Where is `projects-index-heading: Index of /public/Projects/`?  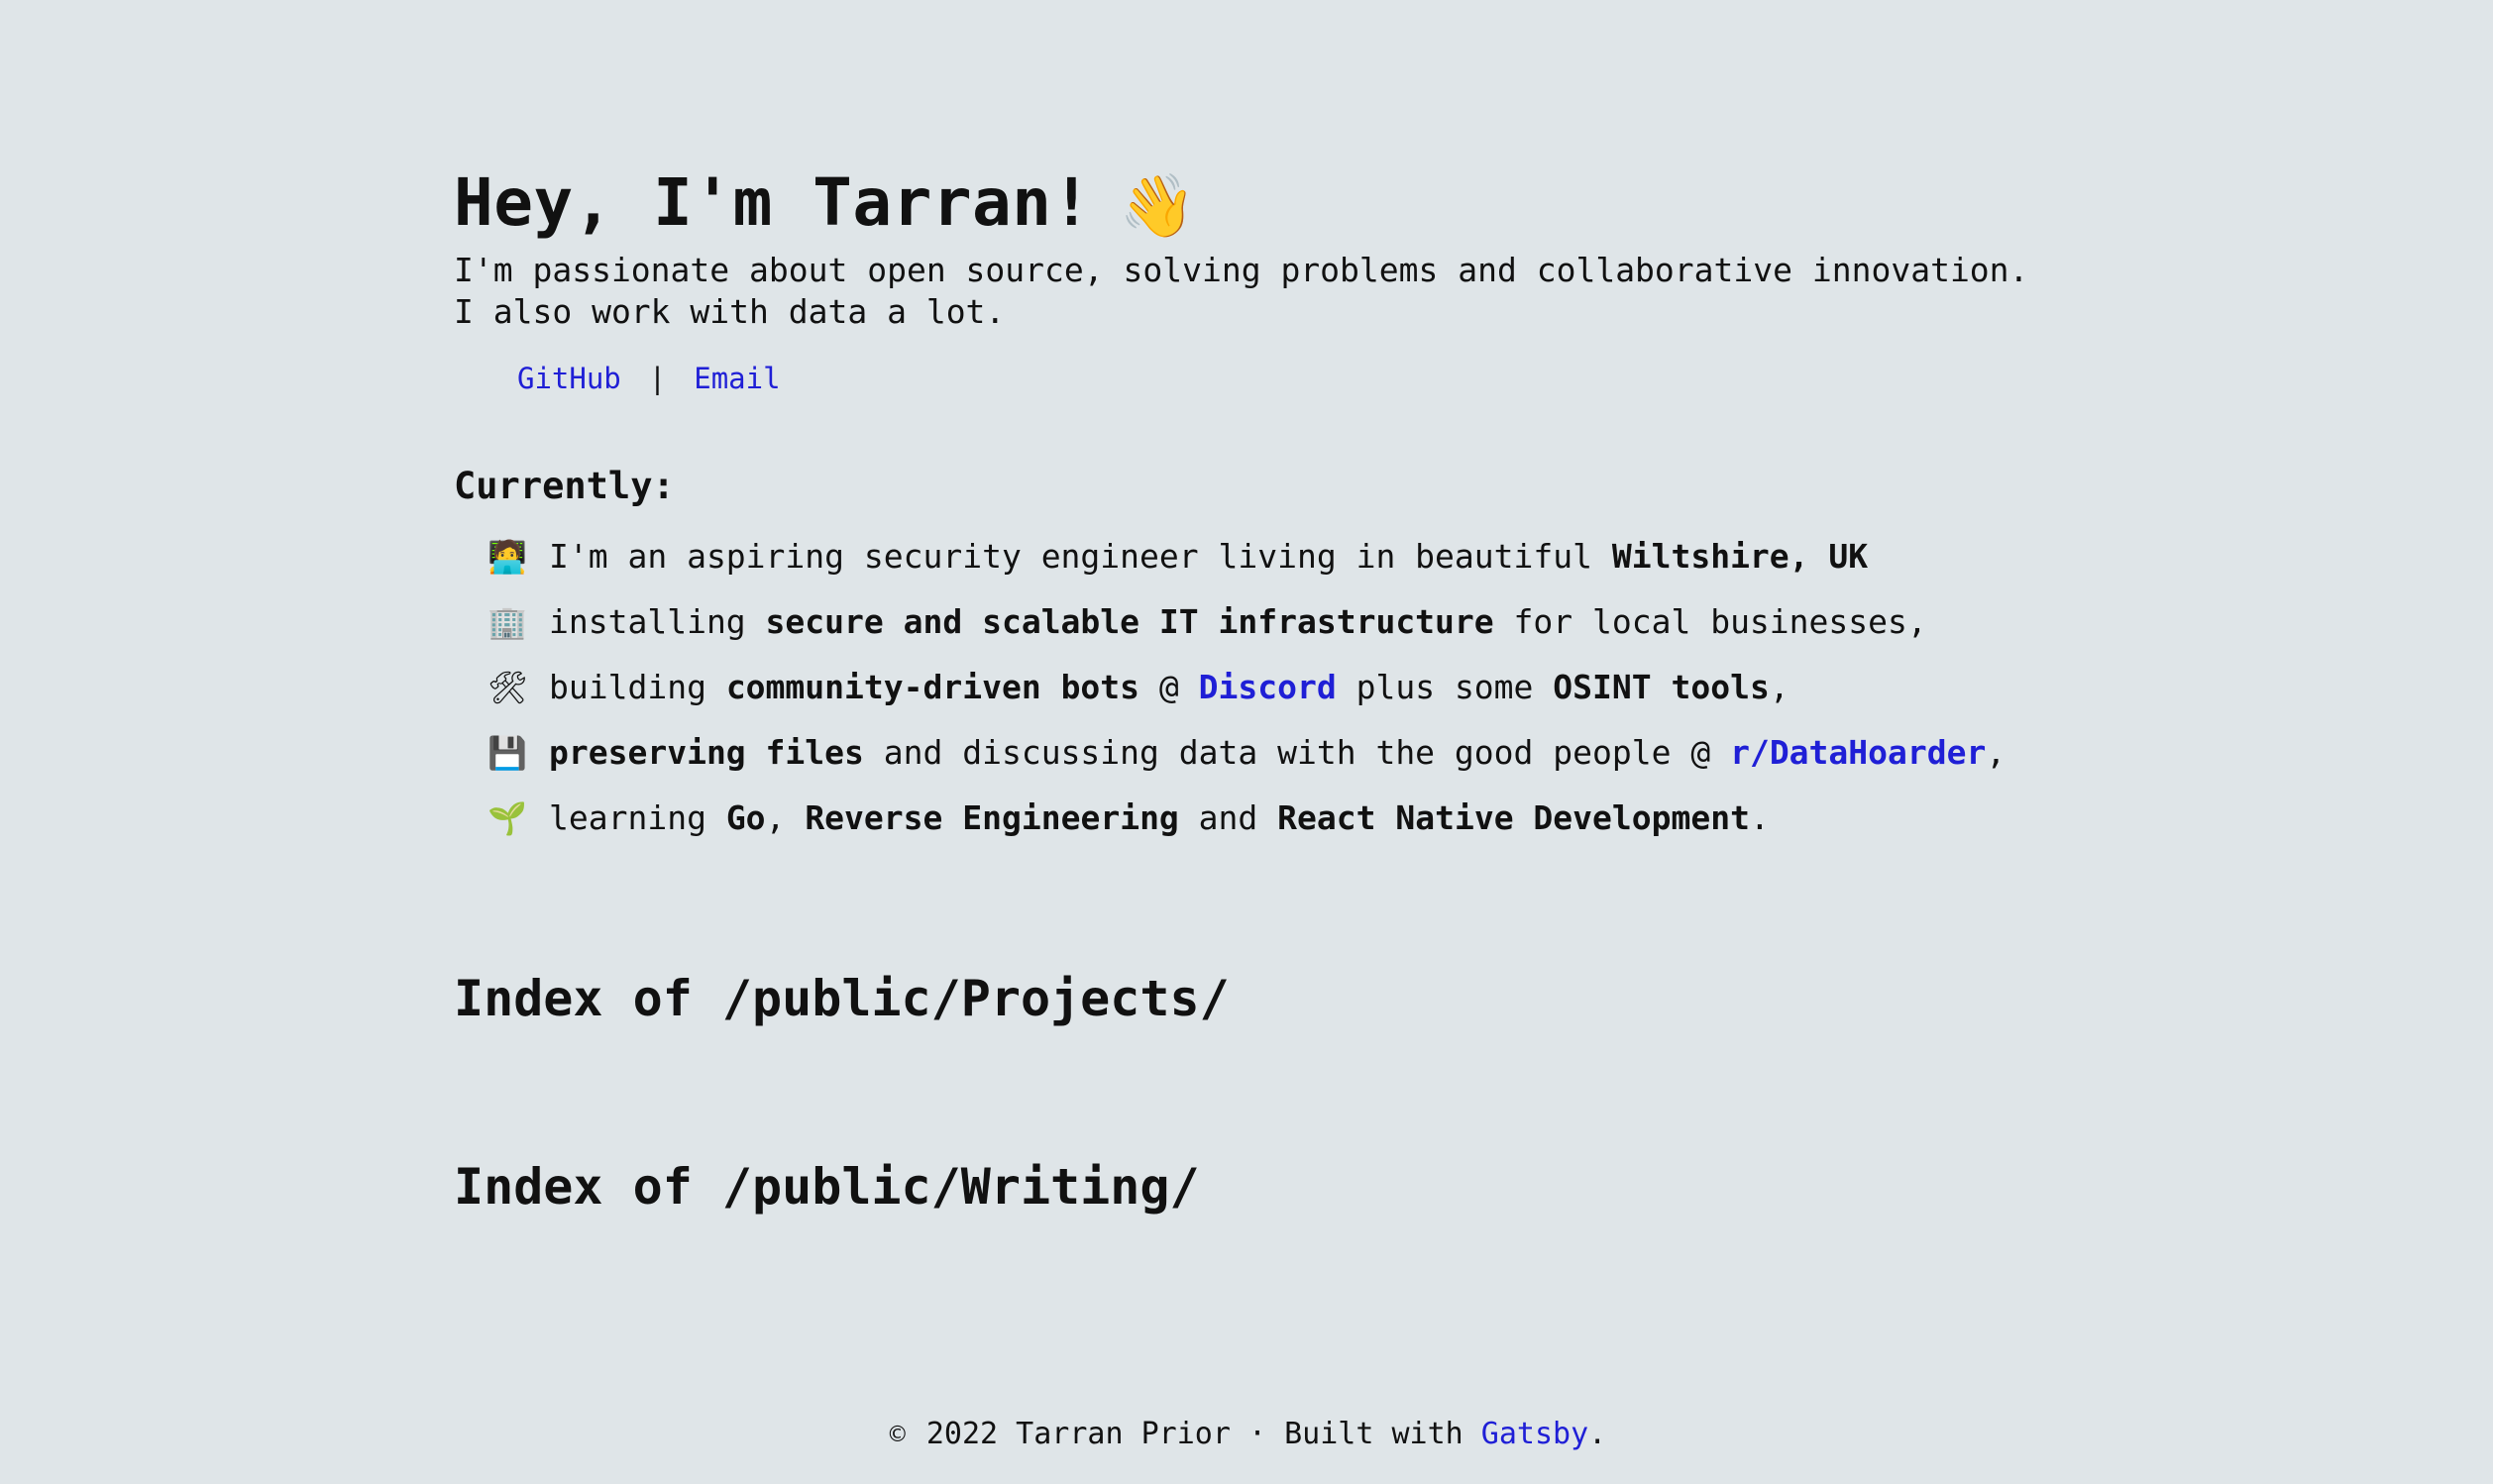 projects-index-heading: Index of /public/Projects/ is located at coordinates (842, 998).